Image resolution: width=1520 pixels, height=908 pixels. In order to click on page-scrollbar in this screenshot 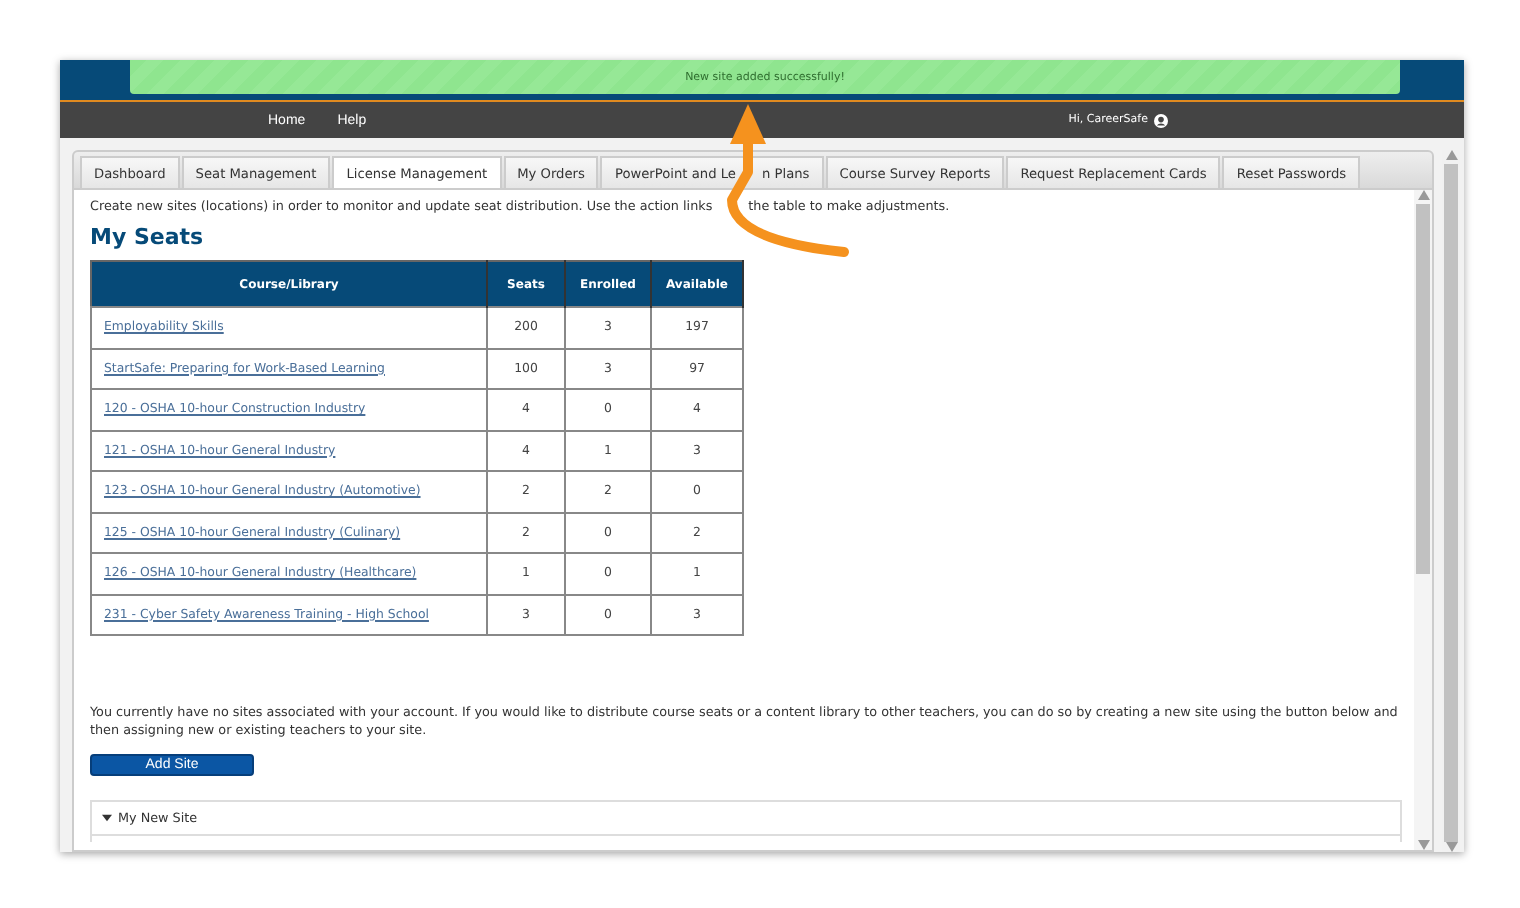, I will do `click(1451, 501)`.